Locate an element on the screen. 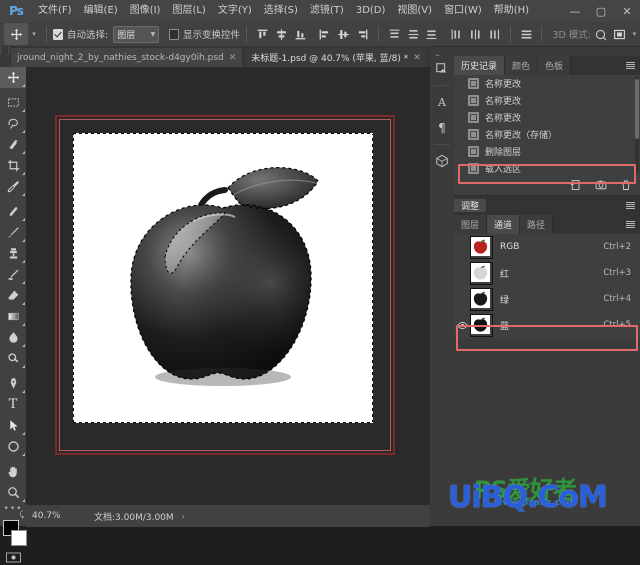 The width and height of the screenshot is (640, 565). rotate-3d-icon is located at coordinates (600, 34).